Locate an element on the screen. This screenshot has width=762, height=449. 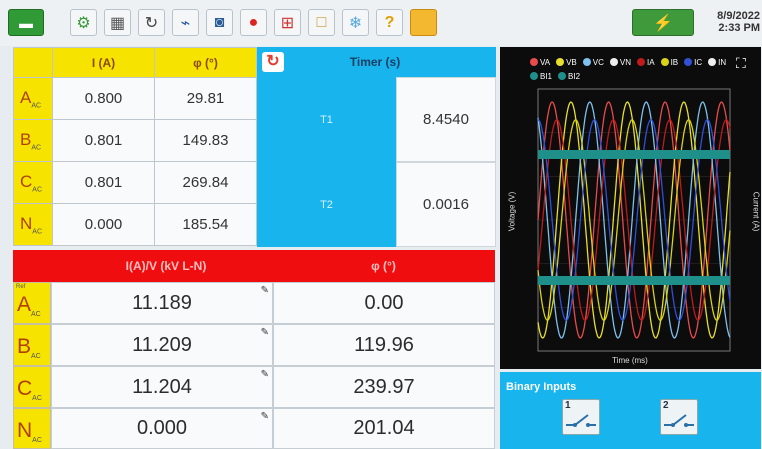
help-icon: ? is located at coordinates (389, 22).